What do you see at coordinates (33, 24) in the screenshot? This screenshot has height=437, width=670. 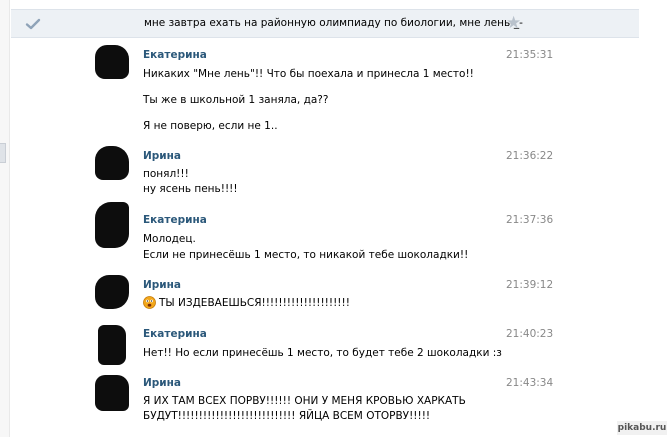 I see `check-icon` at bounding box center [33, 24].